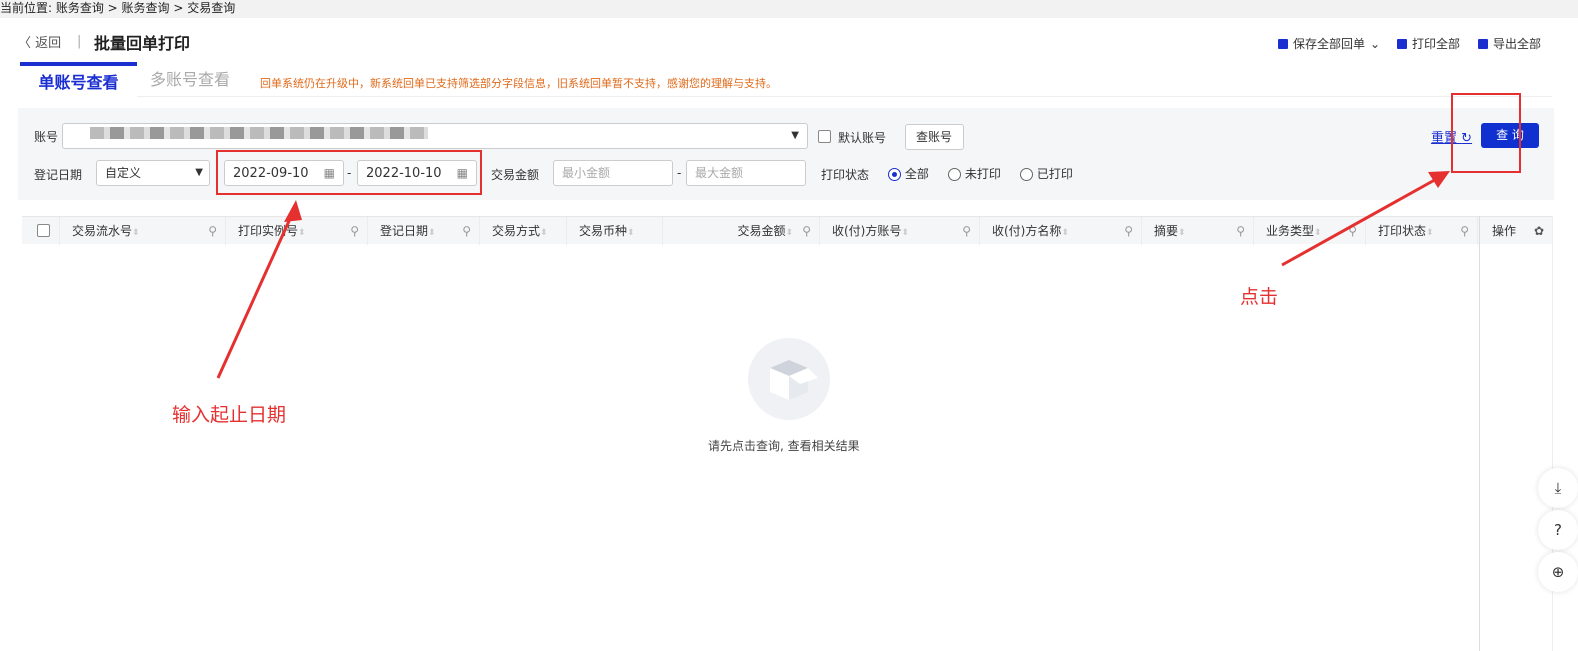 The width and height of the screenshot is (1578, 651). What do you see at coordinates (229, 415) in the screenshot?
I see `annotation-date-hint: 输入起止日期` at bounding box center [229, 415].